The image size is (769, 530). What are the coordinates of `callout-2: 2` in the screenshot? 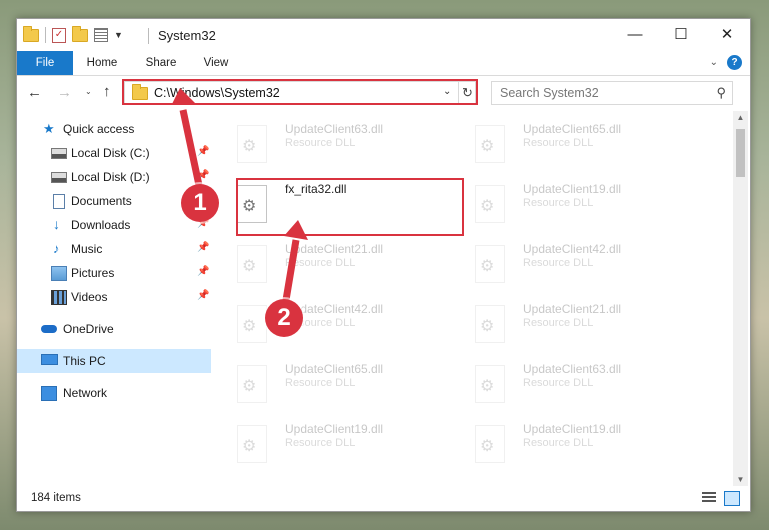 It's located at (284, 318).